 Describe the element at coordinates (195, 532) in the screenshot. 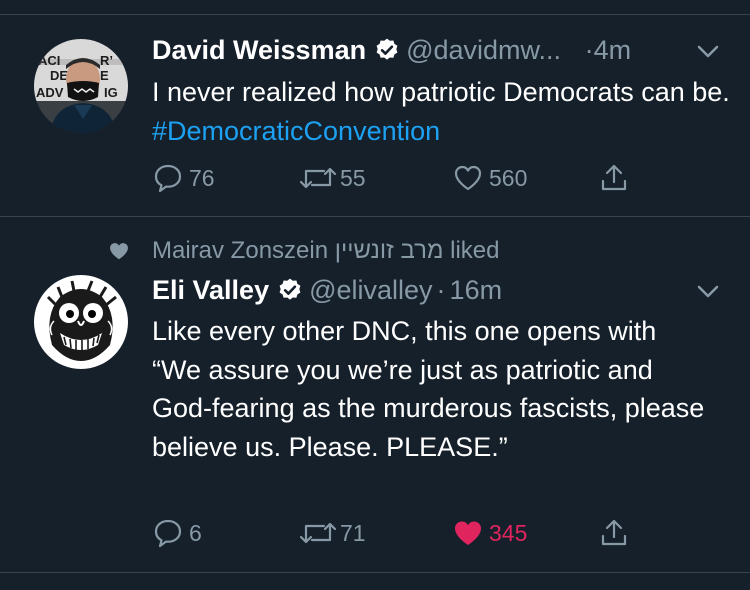

I see `reply-count: 6` at that location.